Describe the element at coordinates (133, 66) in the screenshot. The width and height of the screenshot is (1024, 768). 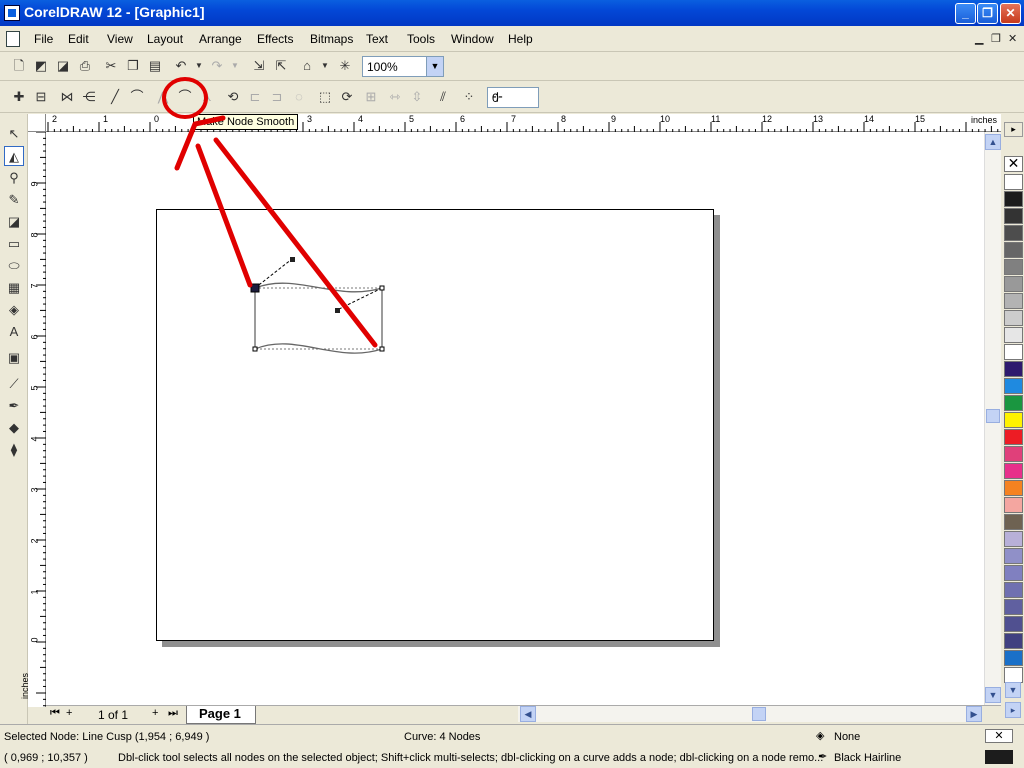
I see `copy-icon: ❐` at that location.